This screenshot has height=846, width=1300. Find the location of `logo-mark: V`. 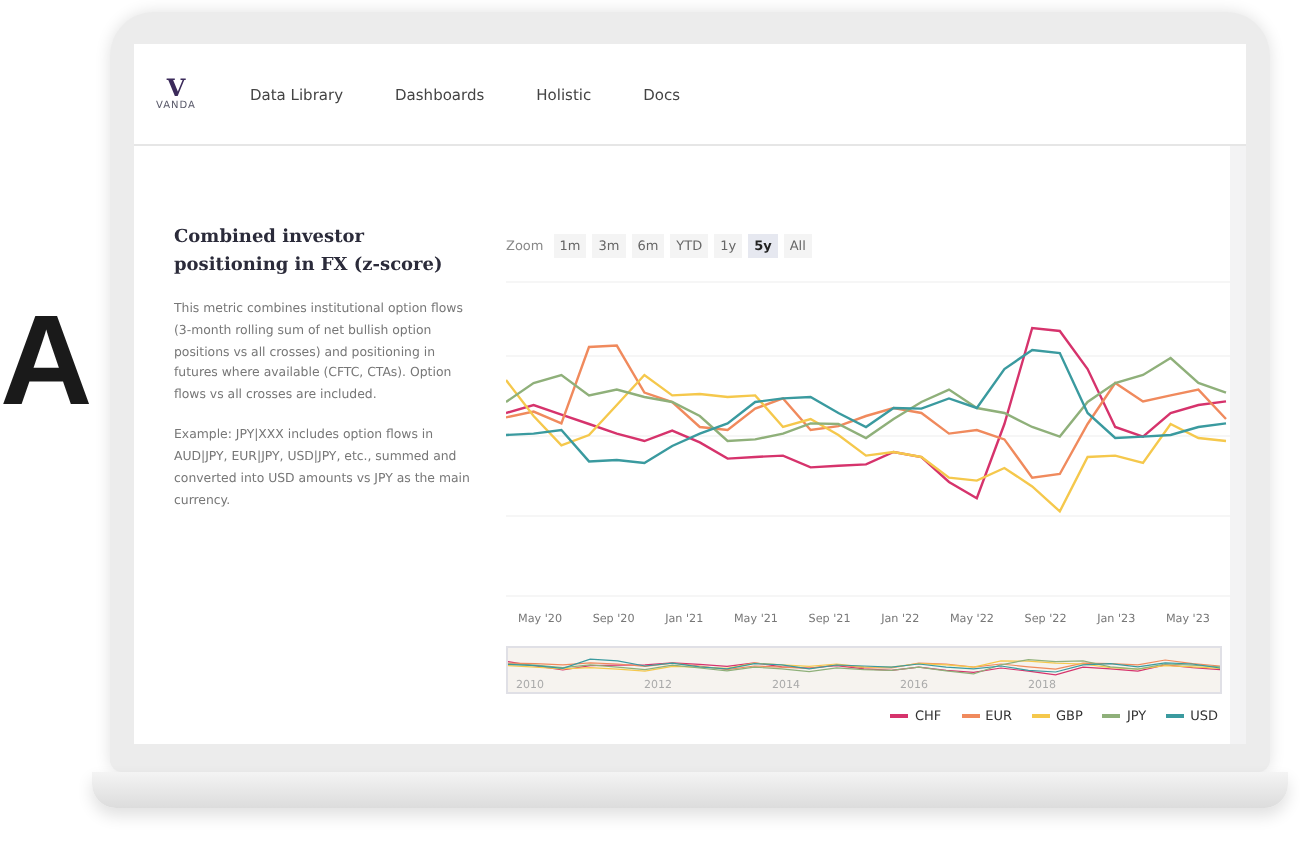

logo-mark: V is located at coordinates (176, 88).